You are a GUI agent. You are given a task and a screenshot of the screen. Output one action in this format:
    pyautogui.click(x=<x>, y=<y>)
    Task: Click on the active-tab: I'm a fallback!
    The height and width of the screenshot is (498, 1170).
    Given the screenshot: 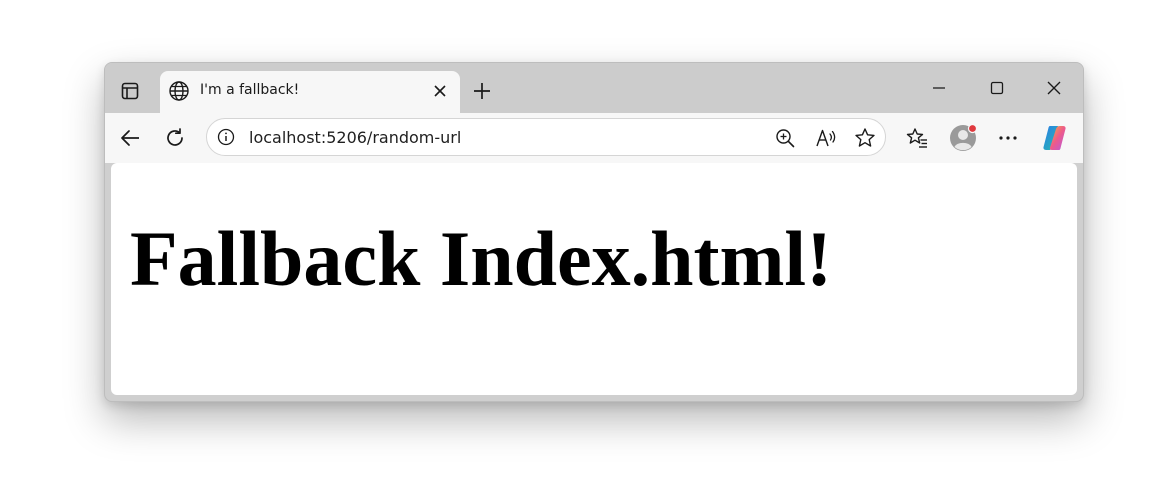 What is the action you would take?
    pyautogui.click(x=310, y=92)
    